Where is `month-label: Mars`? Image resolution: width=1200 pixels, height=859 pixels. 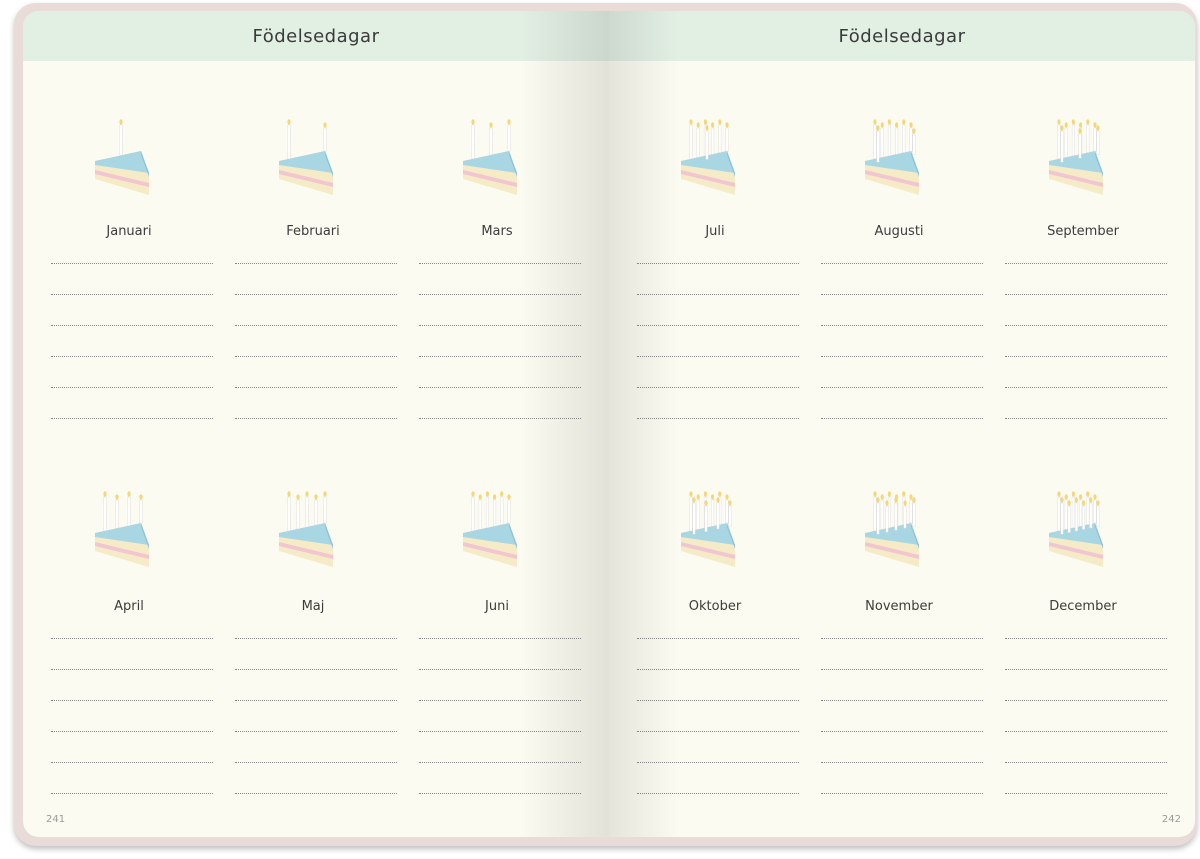
month-label: Mars is located at coordinates (497, 231).